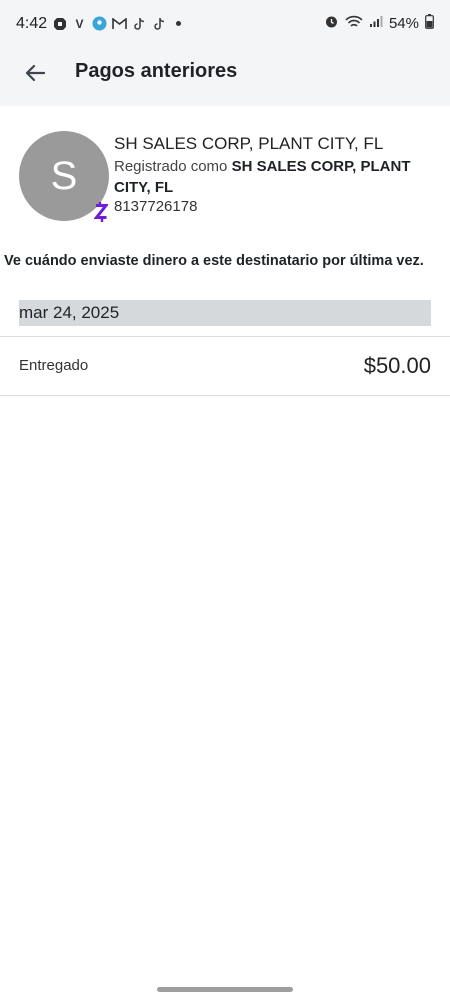 This screenshot has height=1000, width=450. What do you see at coordinates (156, 71) in the screenshot?
I see `page-title: Pagos anteriores` at bounding box center [156, 71].